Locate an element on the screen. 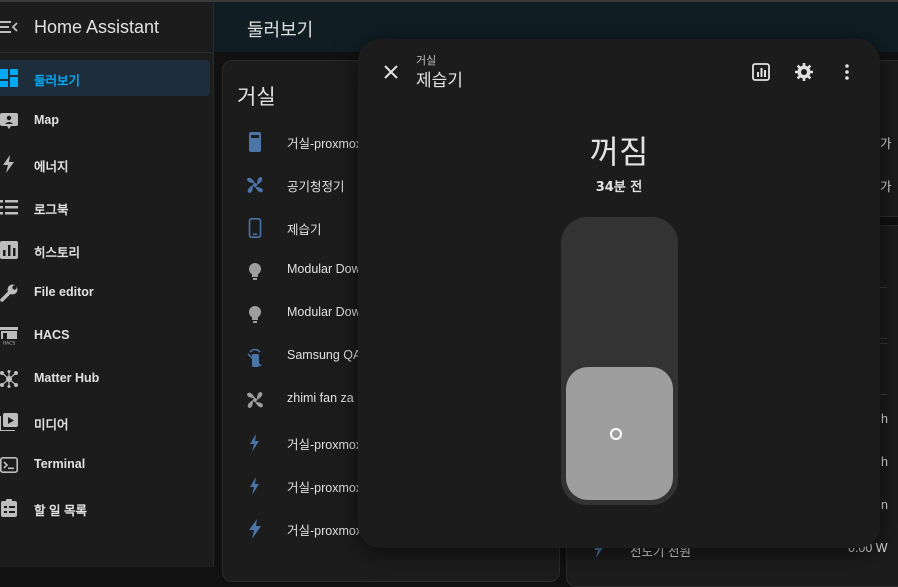  entity-label: 제습기 is located at coordinates (304, 230).